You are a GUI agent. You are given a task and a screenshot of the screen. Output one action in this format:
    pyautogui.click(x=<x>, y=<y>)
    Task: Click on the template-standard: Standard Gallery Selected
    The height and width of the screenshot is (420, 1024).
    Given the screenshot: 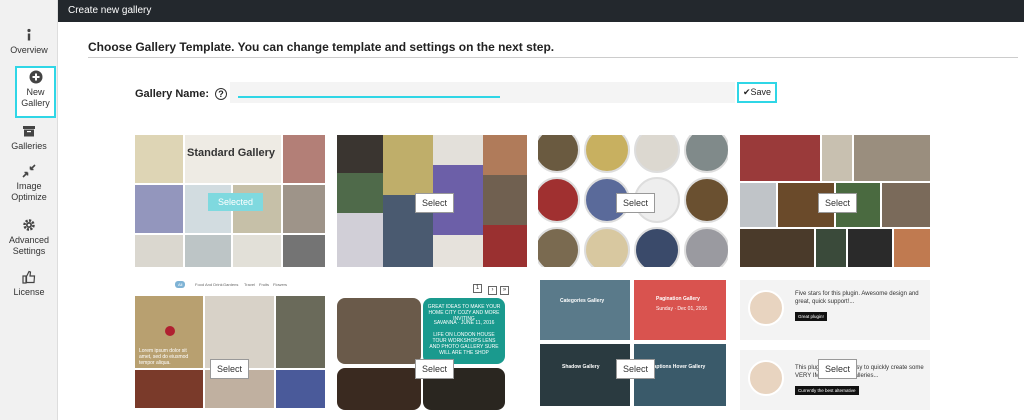 What is the action you would take?
    pyautogui.click(x=230, y=201)
    